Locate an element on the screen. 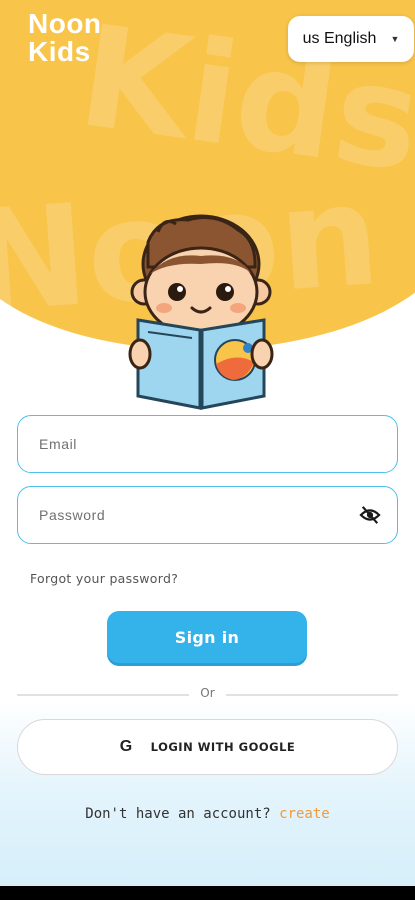 The width and height of the screenshot is (415, 900). sign-in-button: Sign in is located at coordinates (207, 637).